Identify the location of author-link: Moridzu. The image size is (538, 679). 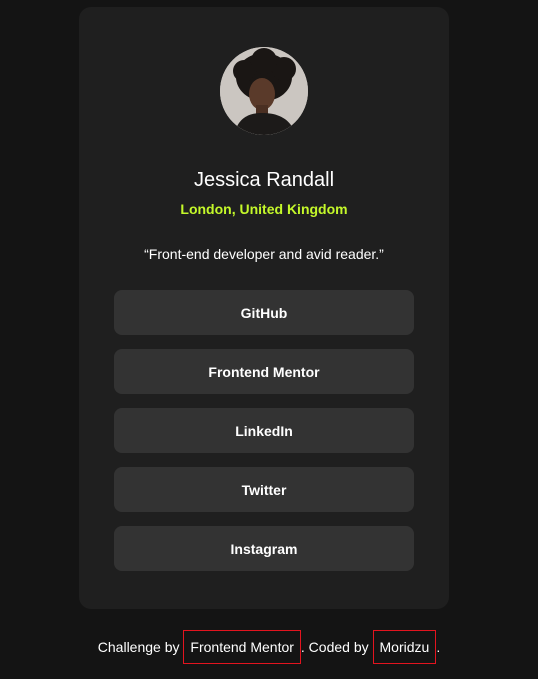
(404, 647).